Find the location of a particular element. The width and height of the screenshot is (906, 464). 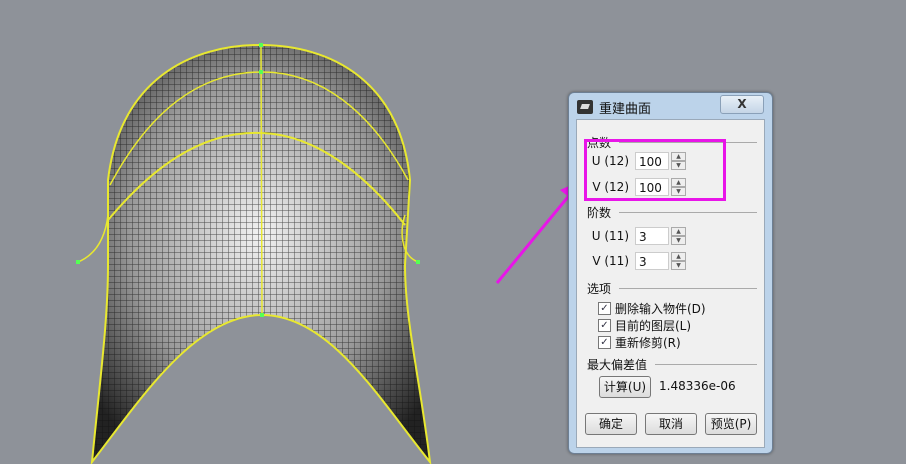

checkbox-label: 重新修剪(R) is located at coordinates (648, 343).